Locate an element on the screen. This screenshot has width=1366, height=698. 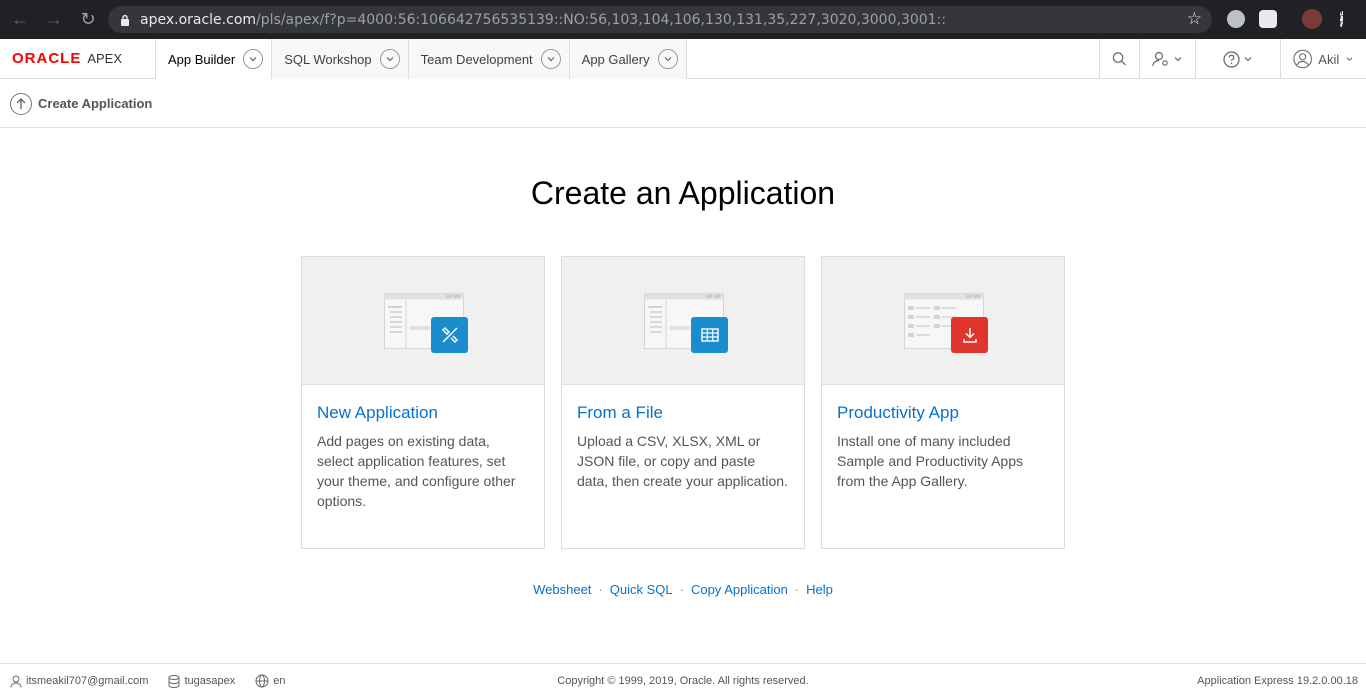
admin-user-icon is located at coordinates (1160, 59).